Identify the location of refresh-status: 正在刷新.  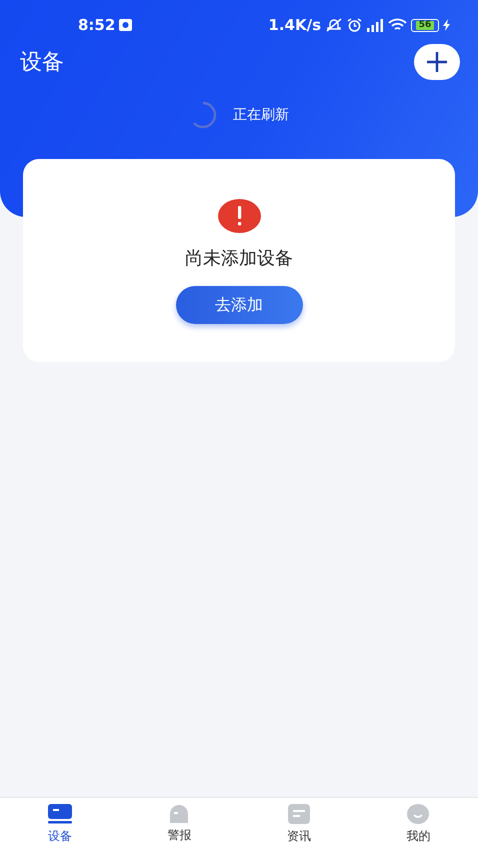
(261, 115).